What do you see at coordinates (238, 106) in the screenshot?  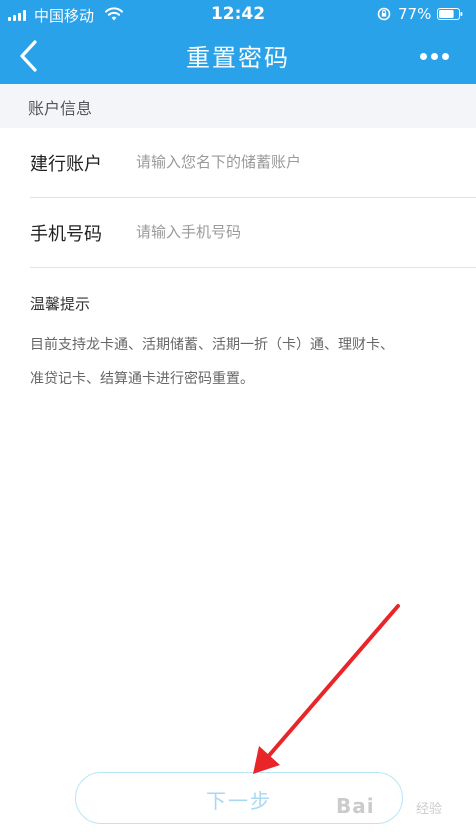 I see `section-header: 账户信息` at bounding box center [238, 106].